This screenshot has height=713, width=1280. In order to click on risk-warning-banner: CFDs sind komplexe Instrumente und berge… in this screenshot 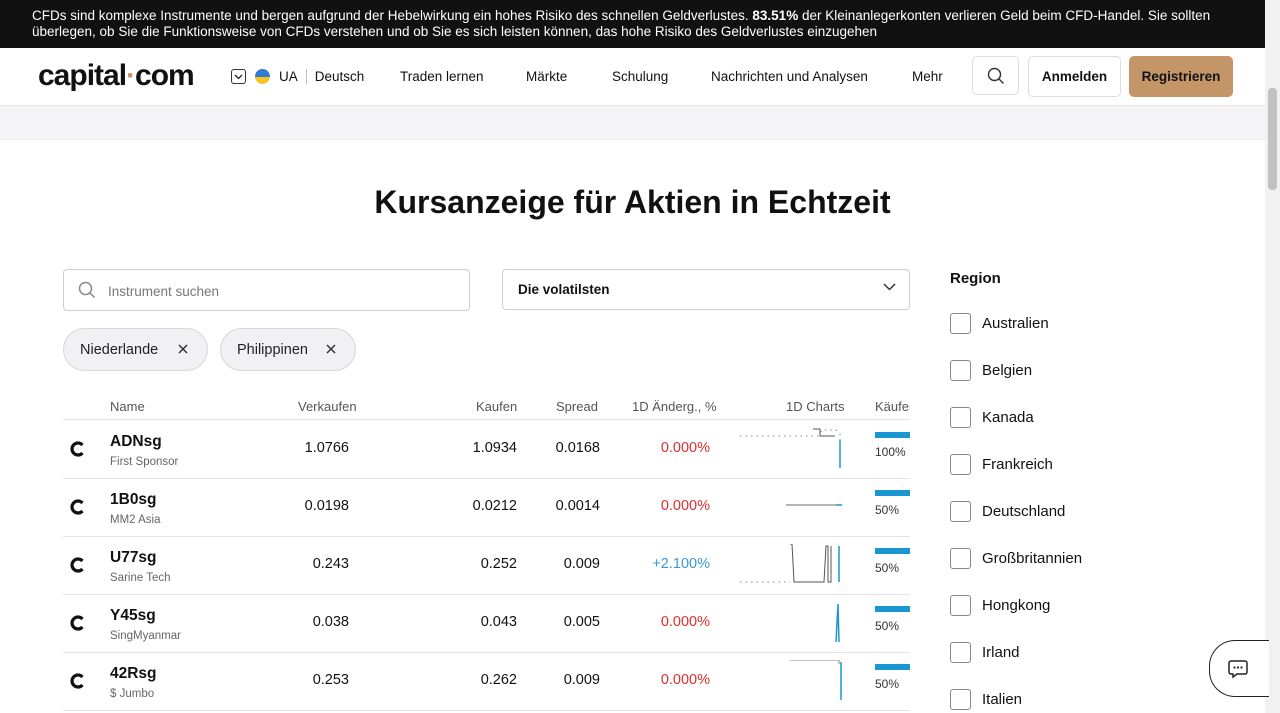, I will do `click(632, 24)`.